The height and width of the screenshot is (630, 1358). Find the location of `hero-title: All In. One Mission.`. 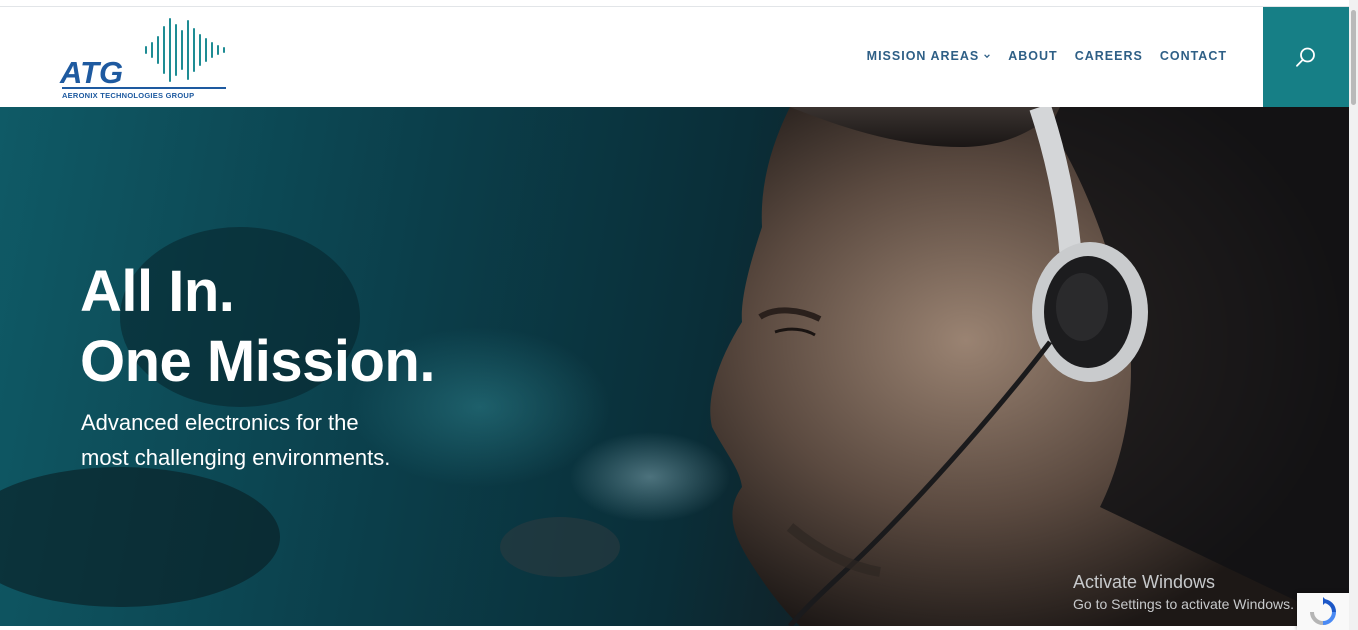

hero-title: All In. One Mission. is located at coordinates (257, 327).